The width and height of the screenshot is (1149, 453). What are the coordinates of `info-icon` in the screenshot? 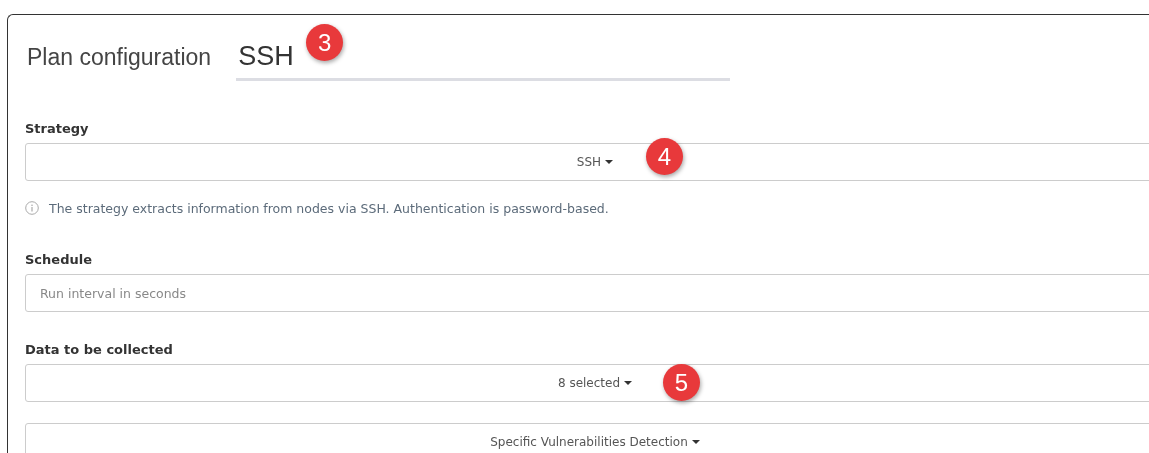 It's located at (32, 208).